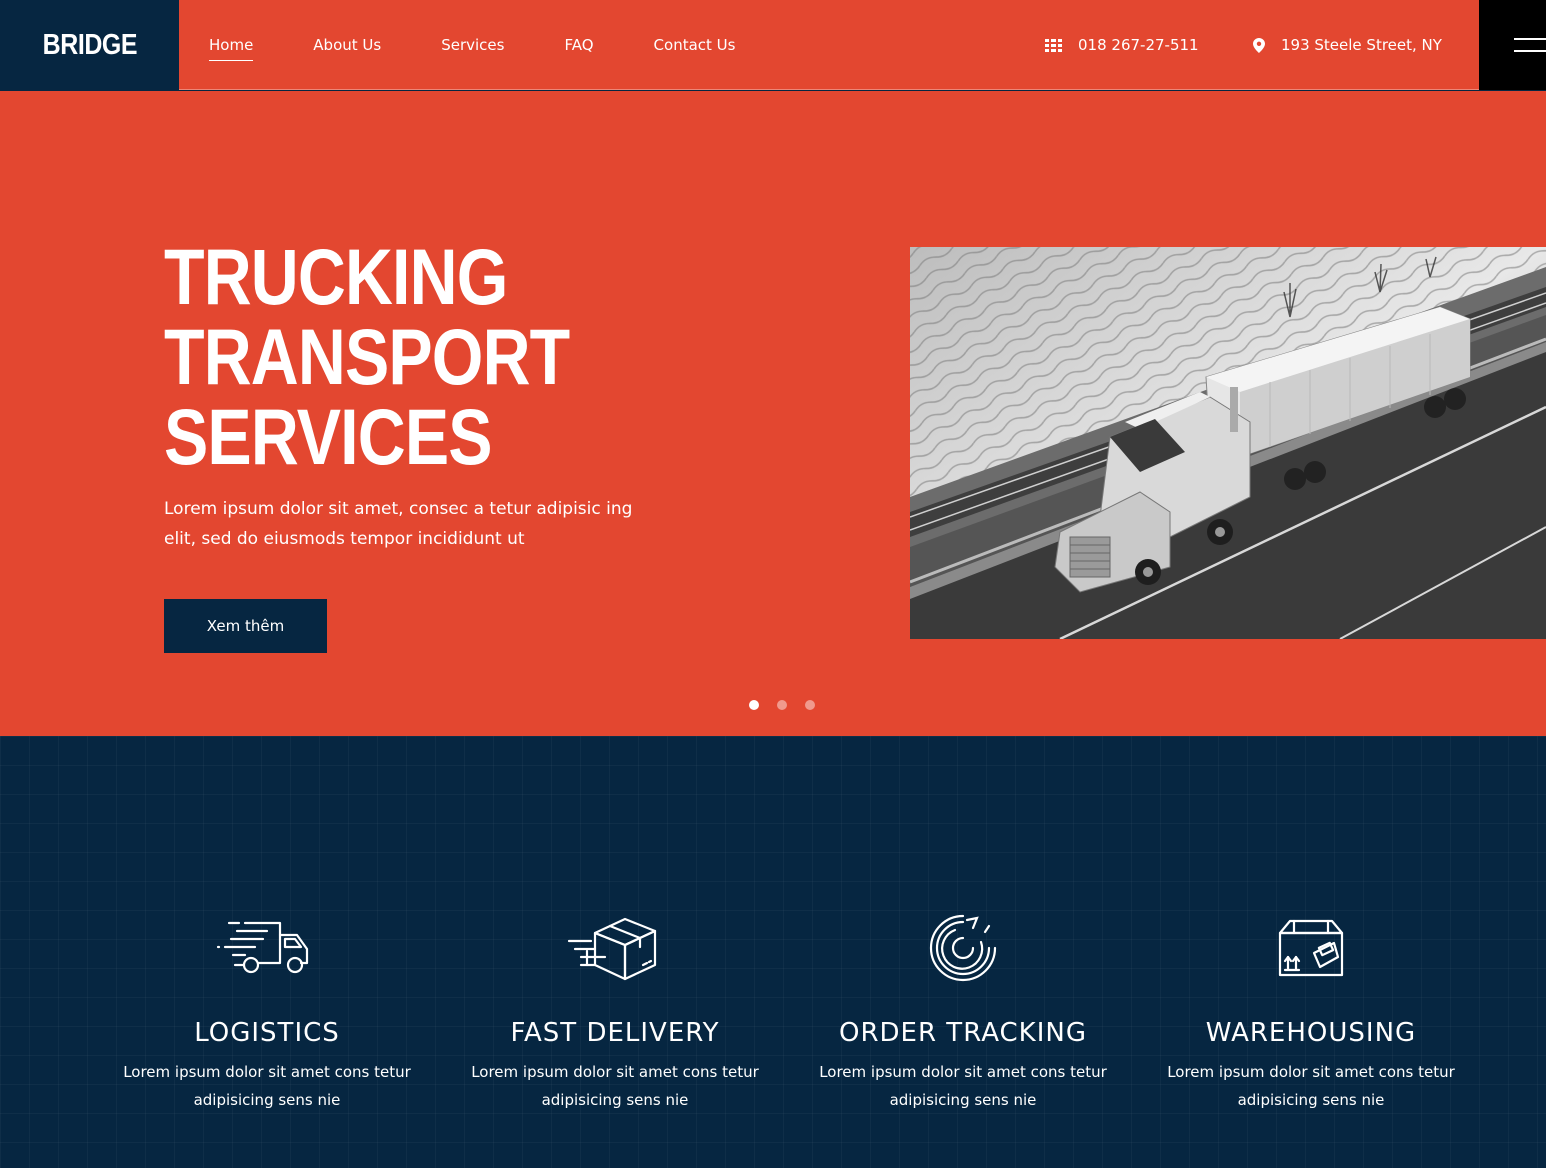 This screenshot has width=1546, height=1168. I want to click on menu-toggle-button, so click(1512, 45).